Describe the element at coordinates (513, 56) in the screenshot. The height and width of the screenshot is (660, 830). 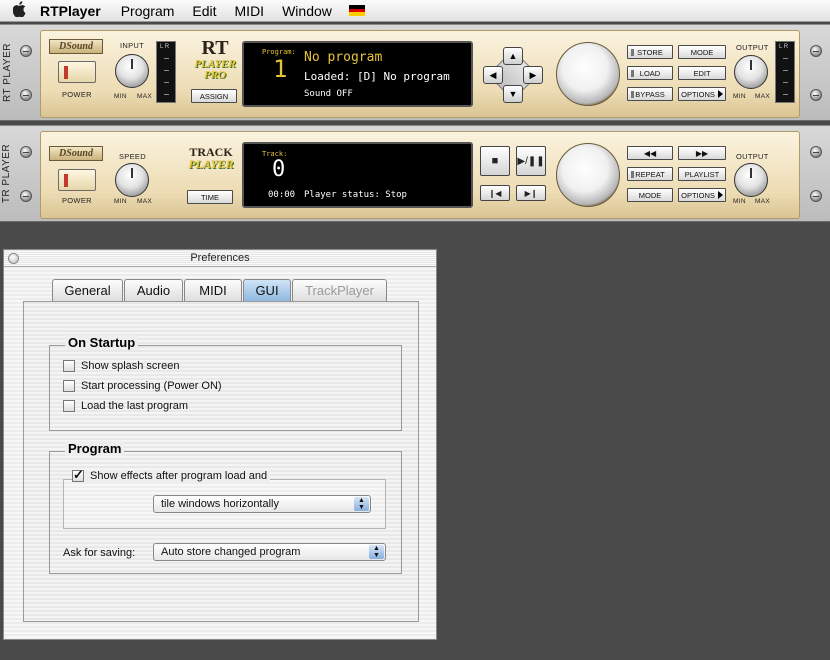
I see `nav-up-button: ▲` at that location.